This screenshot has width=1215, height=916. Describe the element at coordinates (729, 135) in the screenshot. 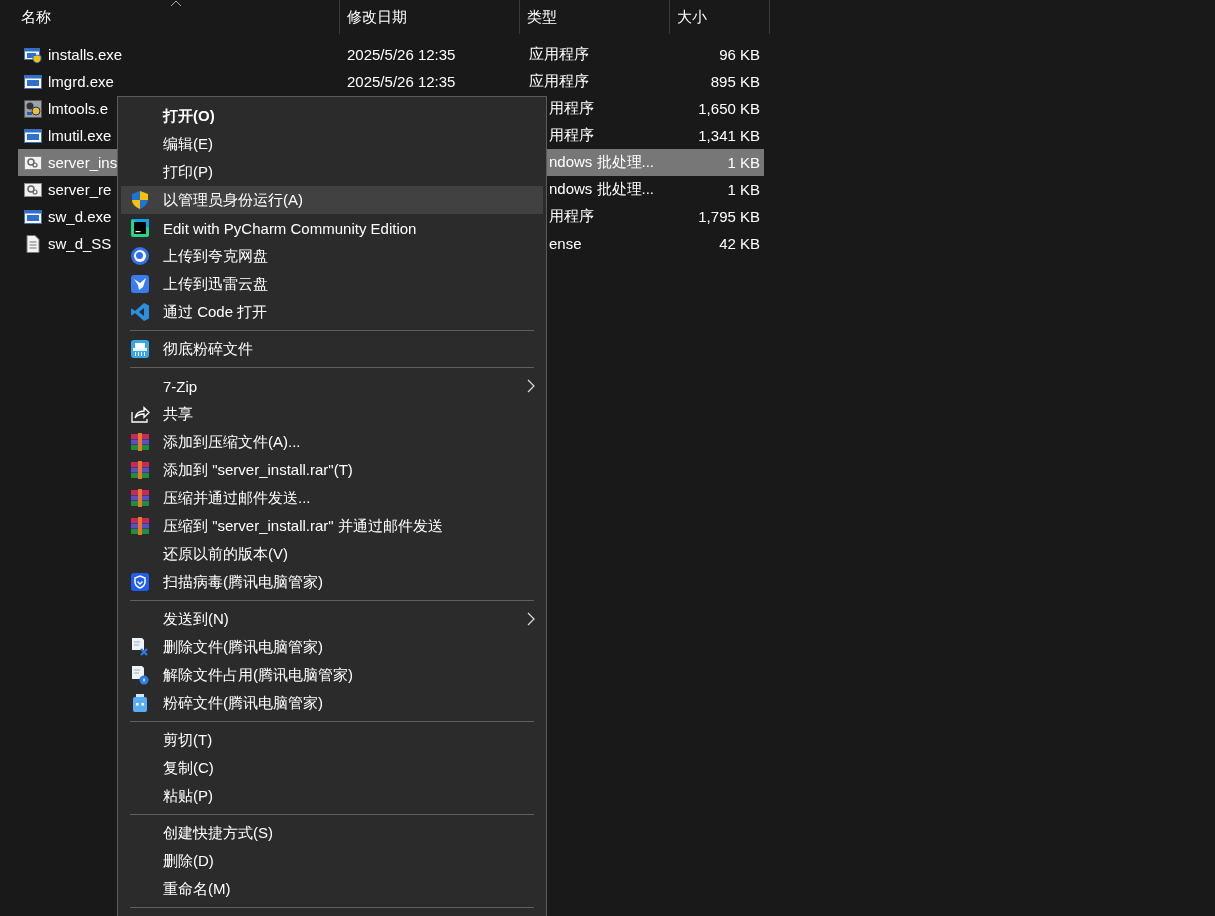

I see `file-size: 1,341 KB` at that location.